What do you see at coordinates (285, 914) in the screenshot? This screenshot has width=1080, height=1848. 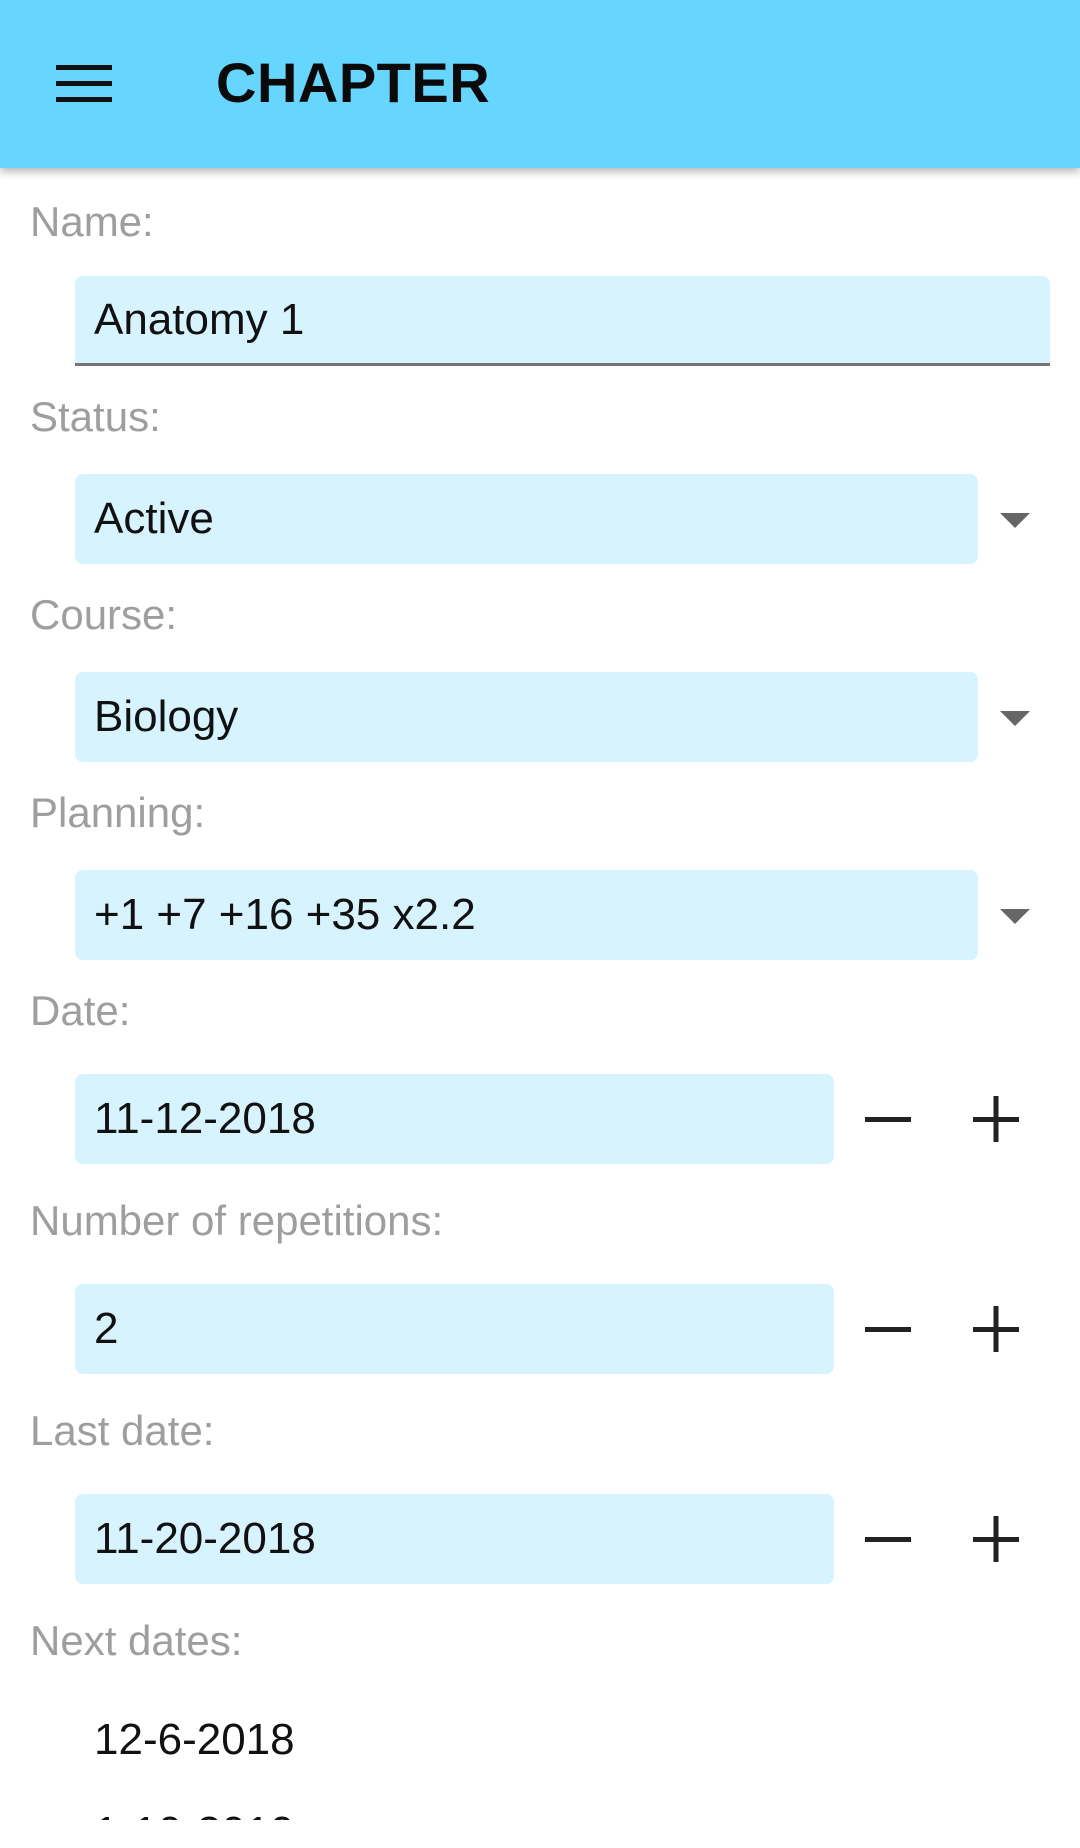 I see `planning-select-value: +1 +7 +16 +35 x2.2` at bounding box center [285, 914].